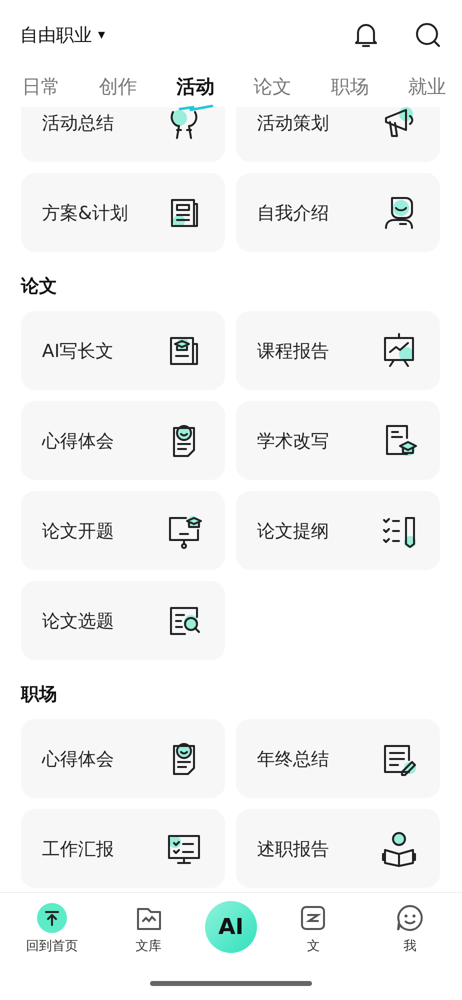 This screenshot has width=462, height=1000. Describe the element at coordinates (273, 87) in the screenshot. I see `category-tab: 论文` at that location.